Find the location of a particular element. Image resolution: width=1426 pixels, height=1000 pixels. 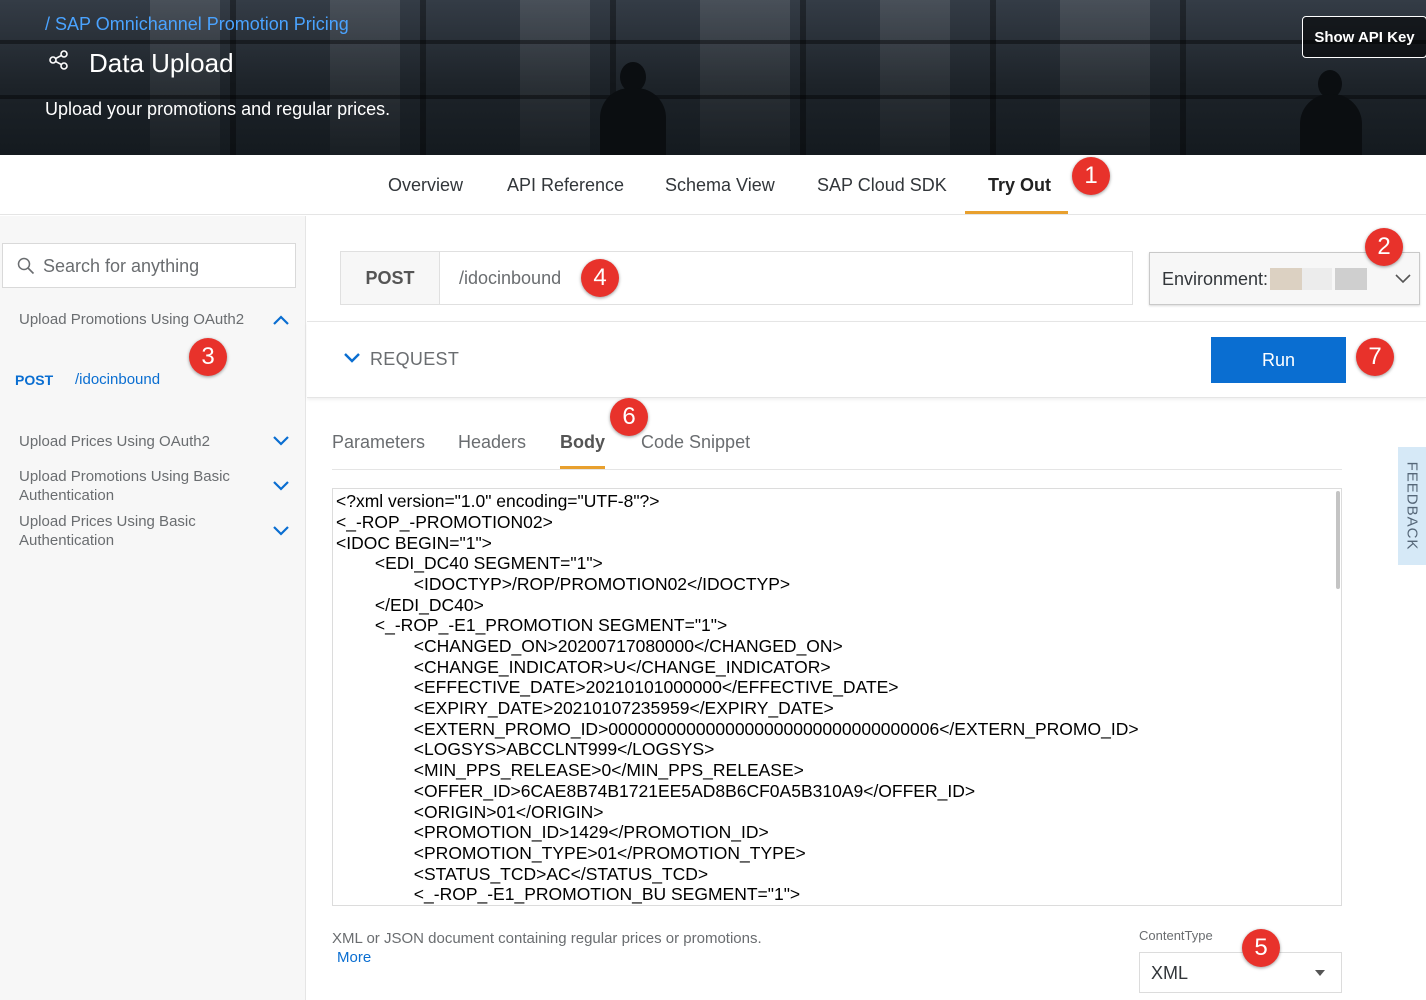

callout-badge: 5 is located at coordinates (1261, 948).